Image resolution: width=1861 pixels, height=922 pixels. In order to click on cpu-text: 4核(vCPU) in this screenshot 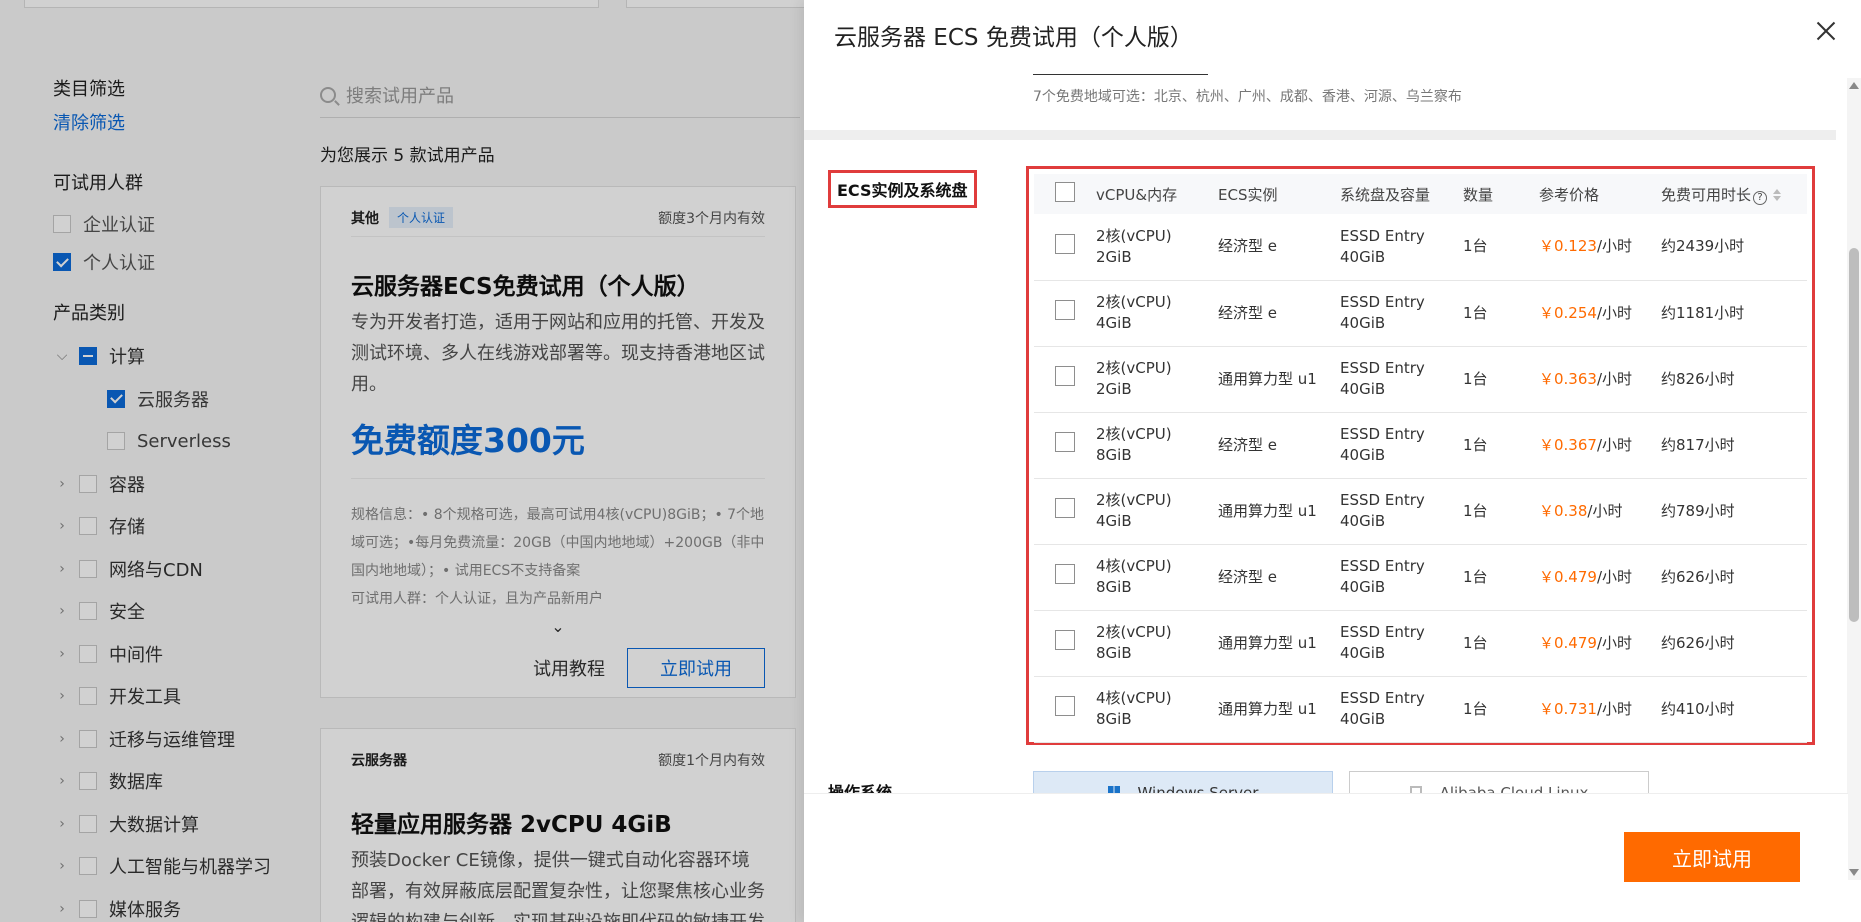, I will do `click(1134, 566)`.